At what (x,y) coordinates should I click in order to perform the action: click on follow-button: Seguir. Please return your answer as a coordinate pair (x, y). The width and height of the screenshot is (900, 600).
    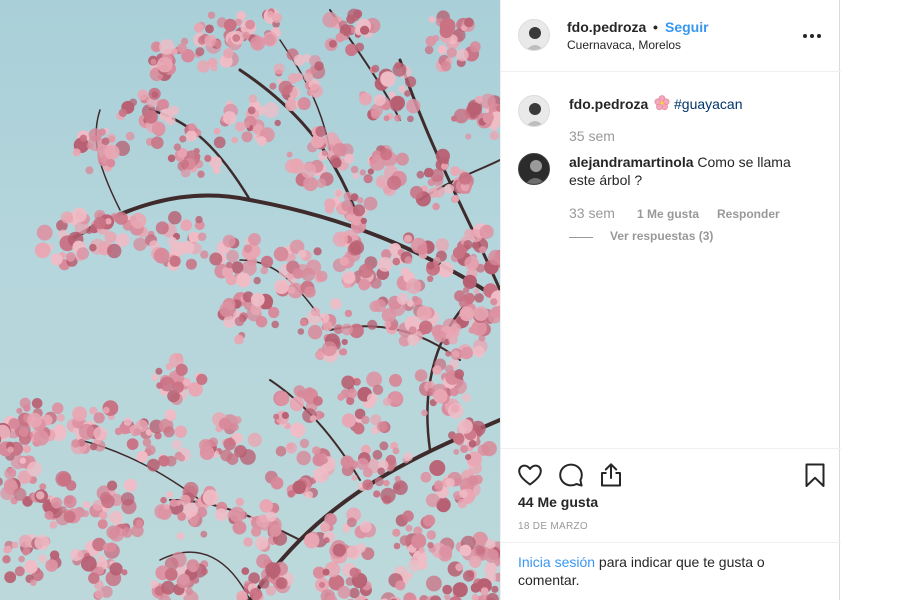
    Looking at the image, I should click on (687, 27).